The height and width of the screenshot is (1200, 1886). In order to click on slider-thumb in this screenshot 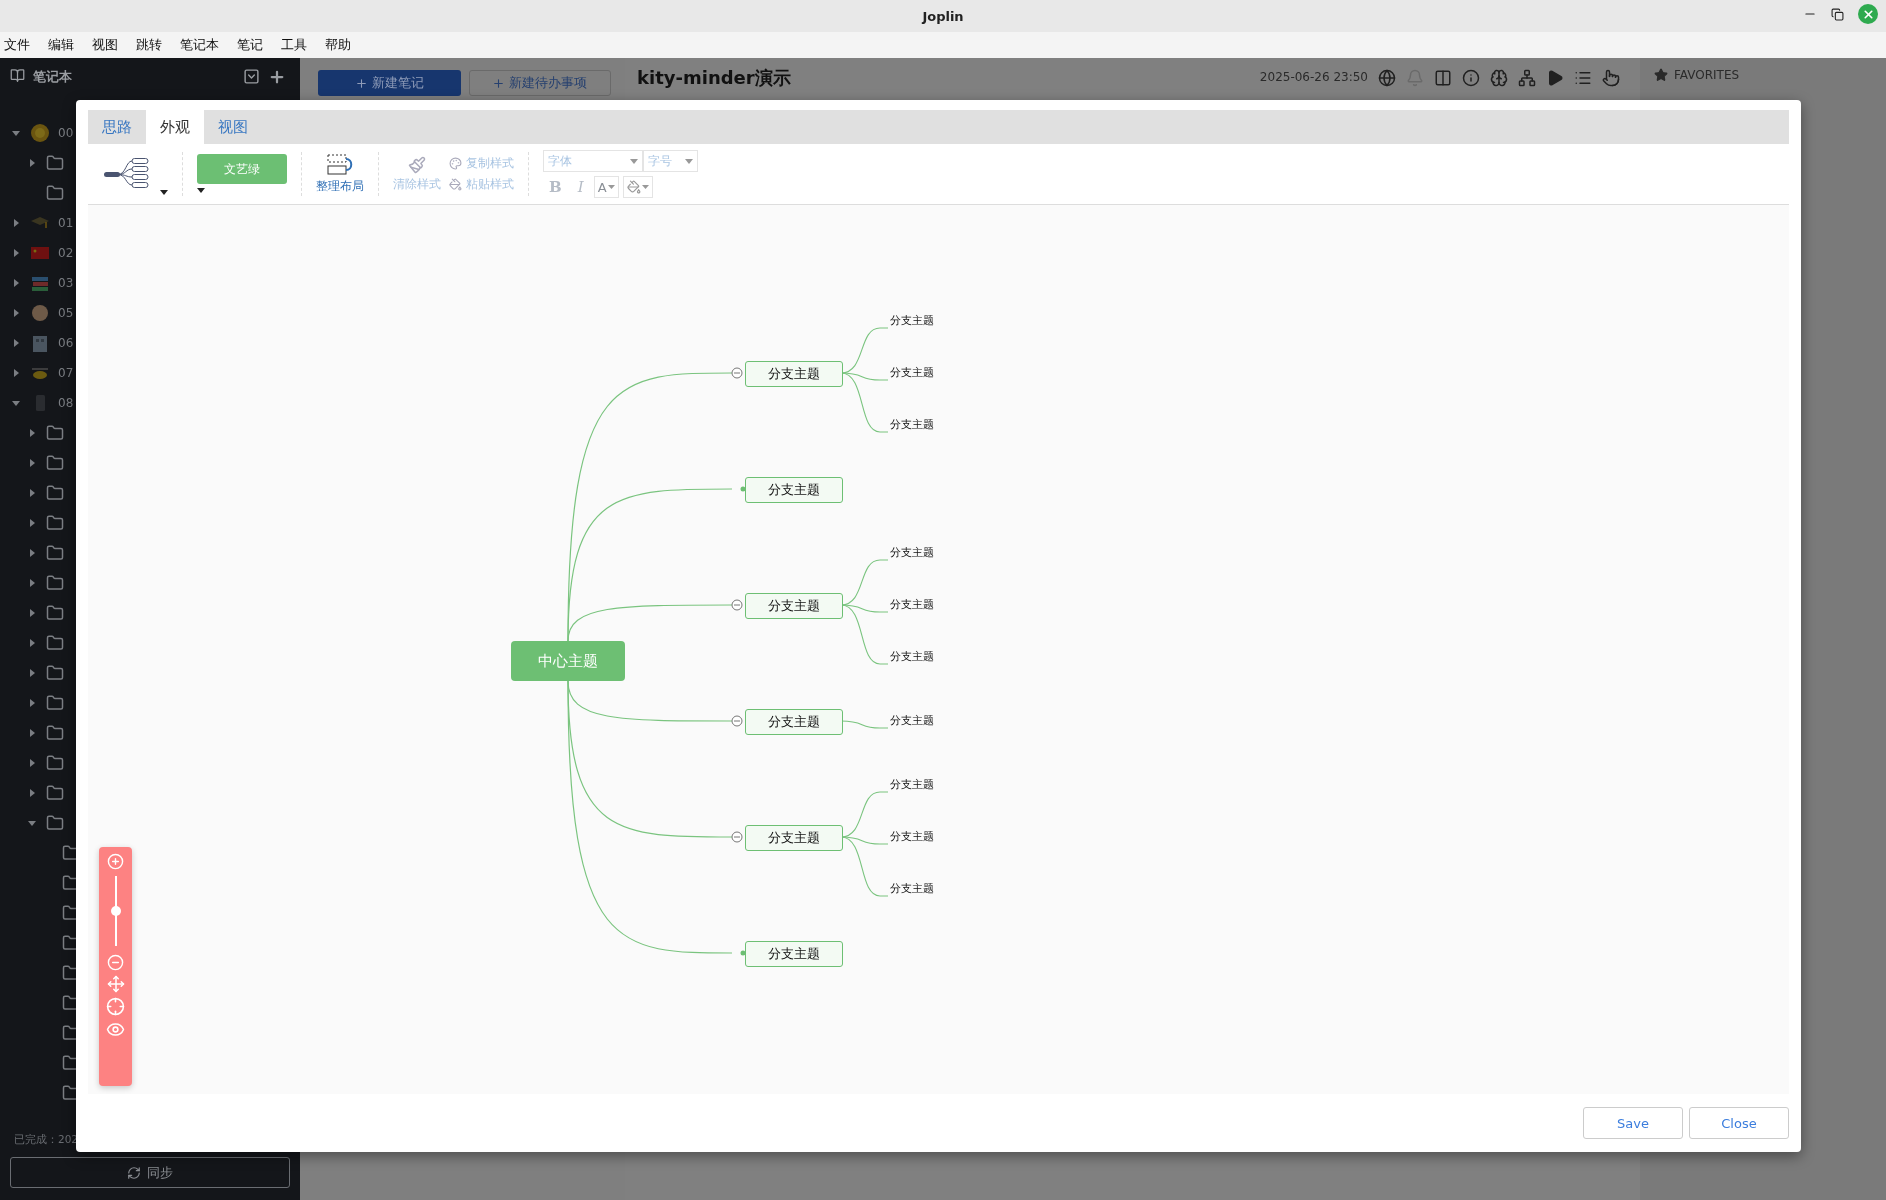, I will do `click(115, 911)`.